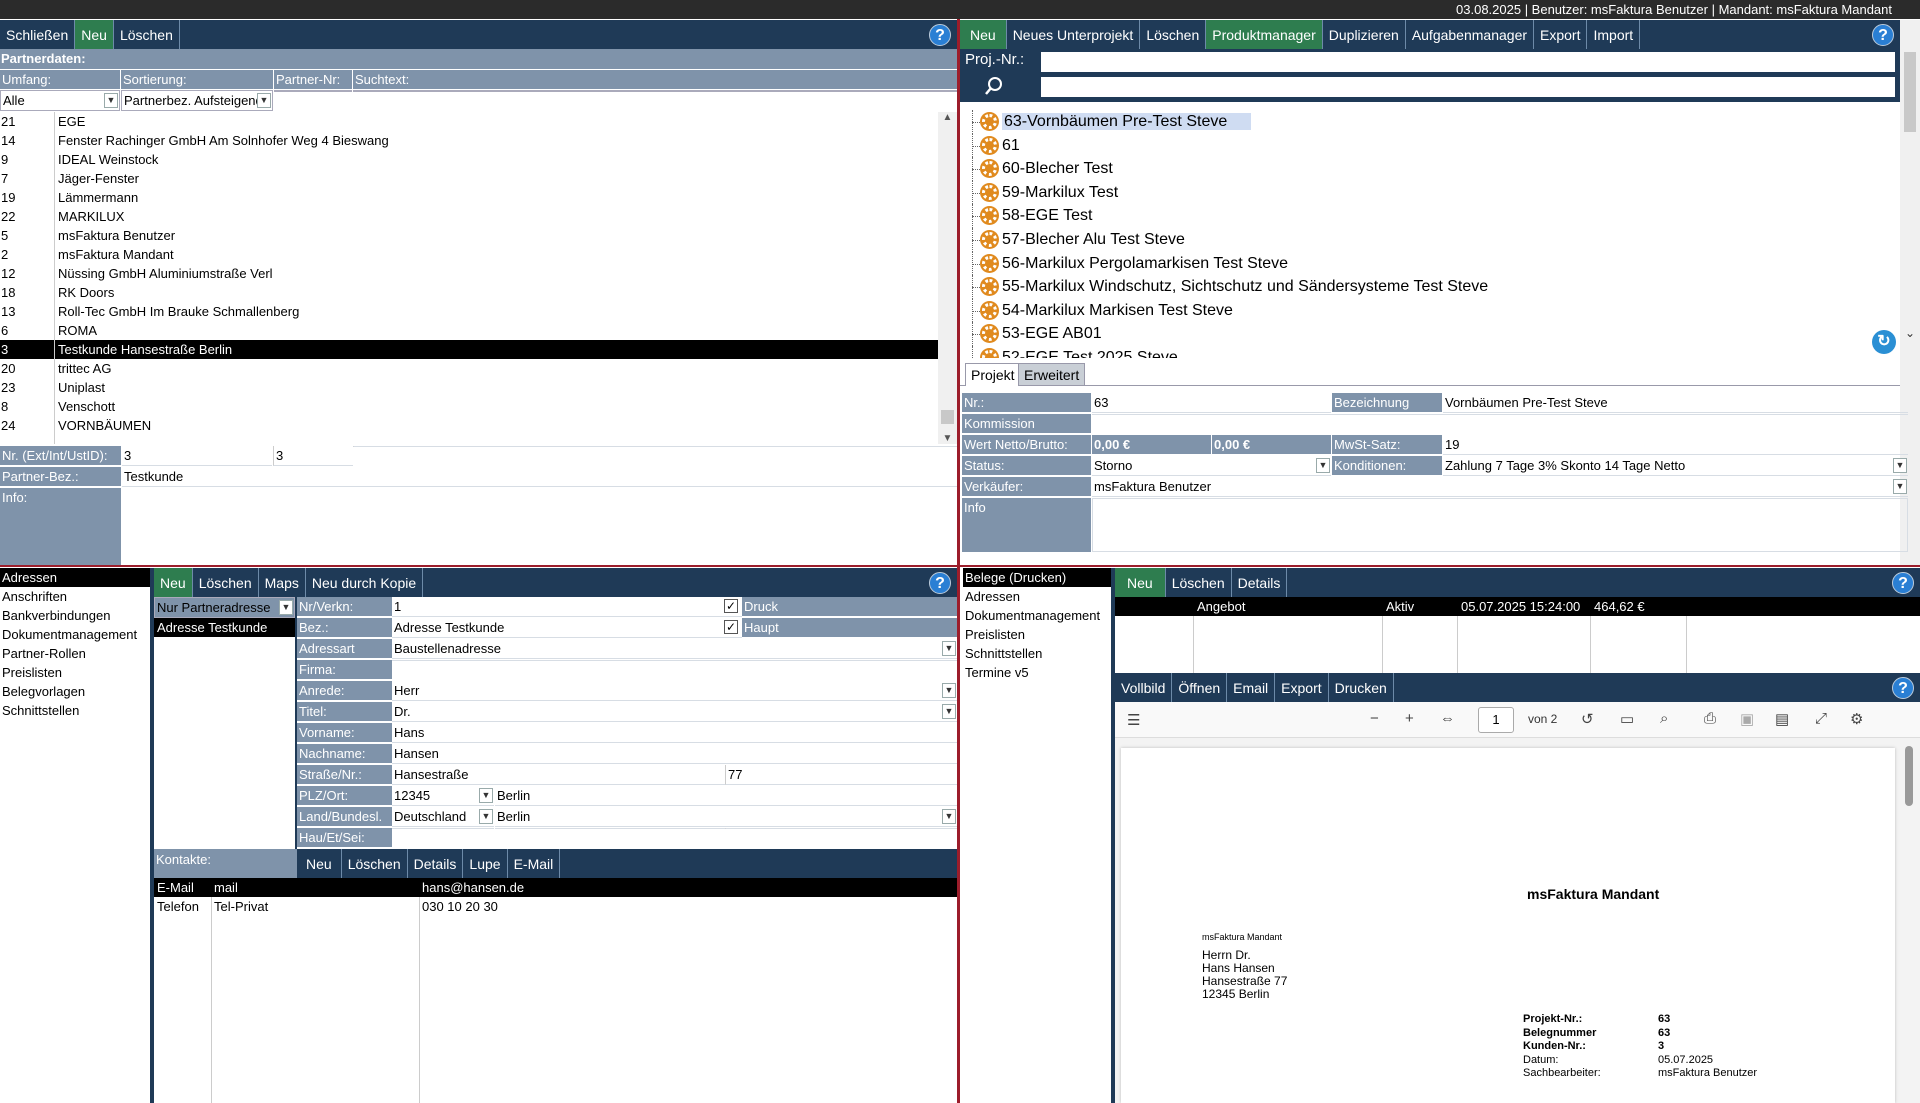  What do you see at coordinates (1037, 596) in the screenshot?
I see `sidebar-item: Adressen` at bounding box center [1037, 596].